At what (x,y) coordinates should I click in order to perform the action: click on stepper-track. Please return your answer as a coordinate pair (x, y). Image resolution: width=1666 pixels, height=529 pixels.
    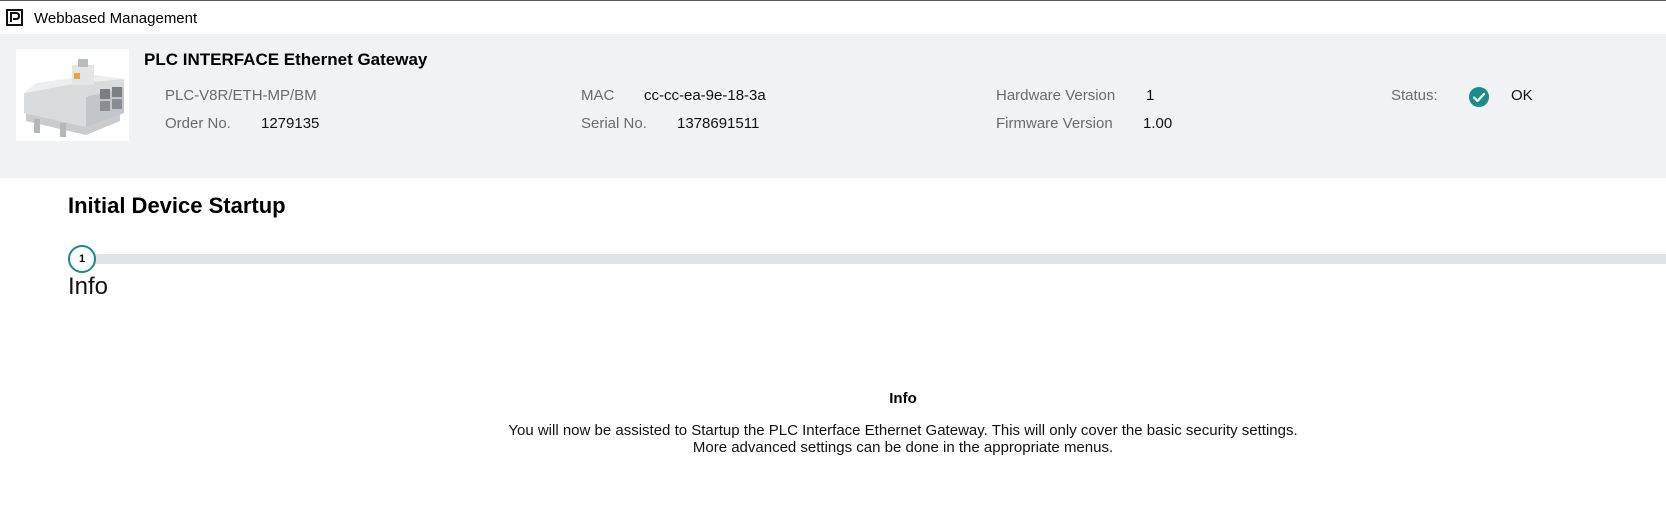
    Looking at the image, I should click on (880, 259).